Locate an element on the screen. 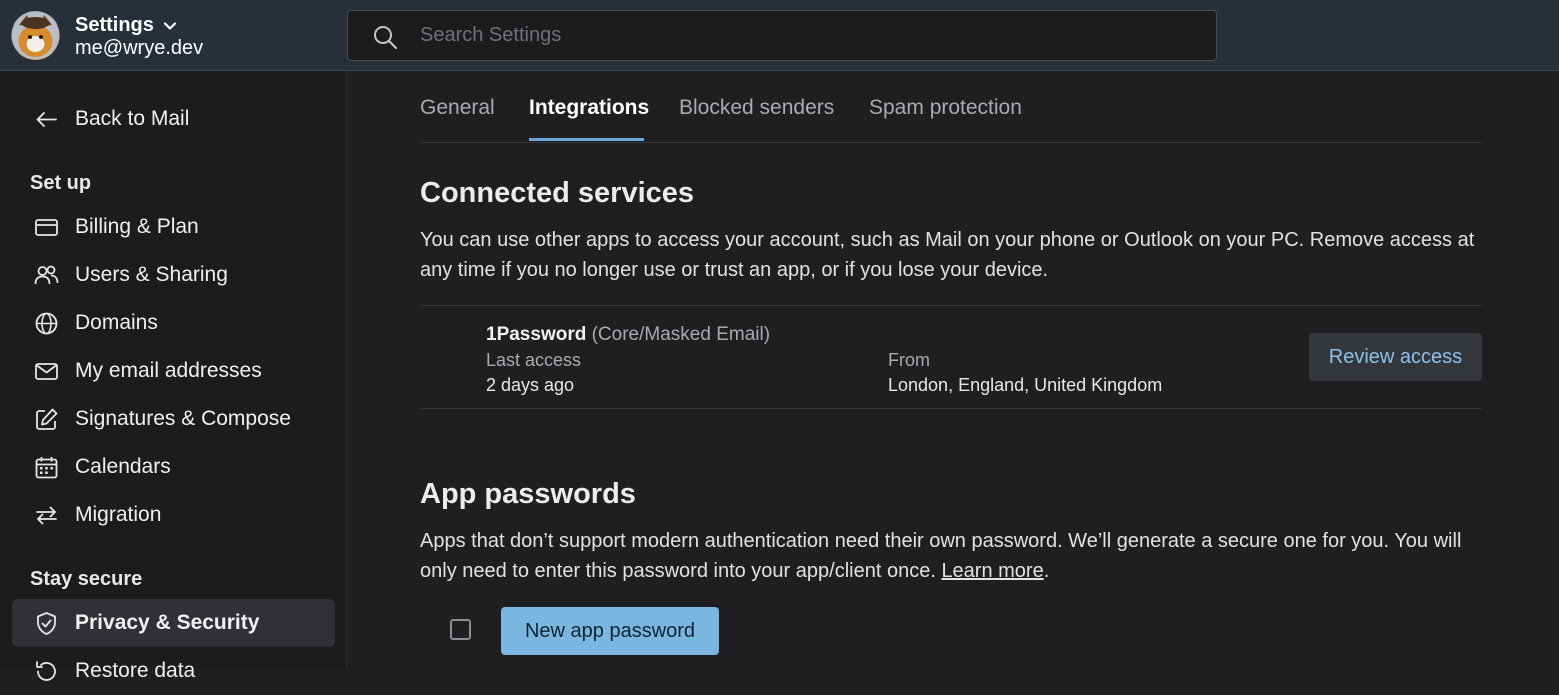  tab-blocked-senders: Blocked senders is located at coordinates (756, 108).